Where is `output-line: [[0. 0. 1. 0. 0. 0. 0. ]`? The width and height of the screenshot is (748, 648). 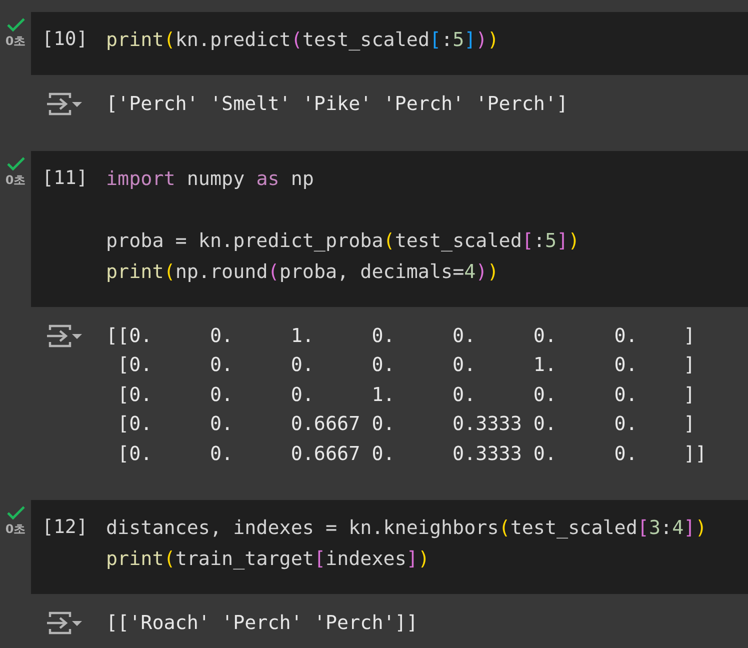
output-line: [[0. 0. 1. 0. 0. 0. 0. ] is located at coordinates (401, 335).